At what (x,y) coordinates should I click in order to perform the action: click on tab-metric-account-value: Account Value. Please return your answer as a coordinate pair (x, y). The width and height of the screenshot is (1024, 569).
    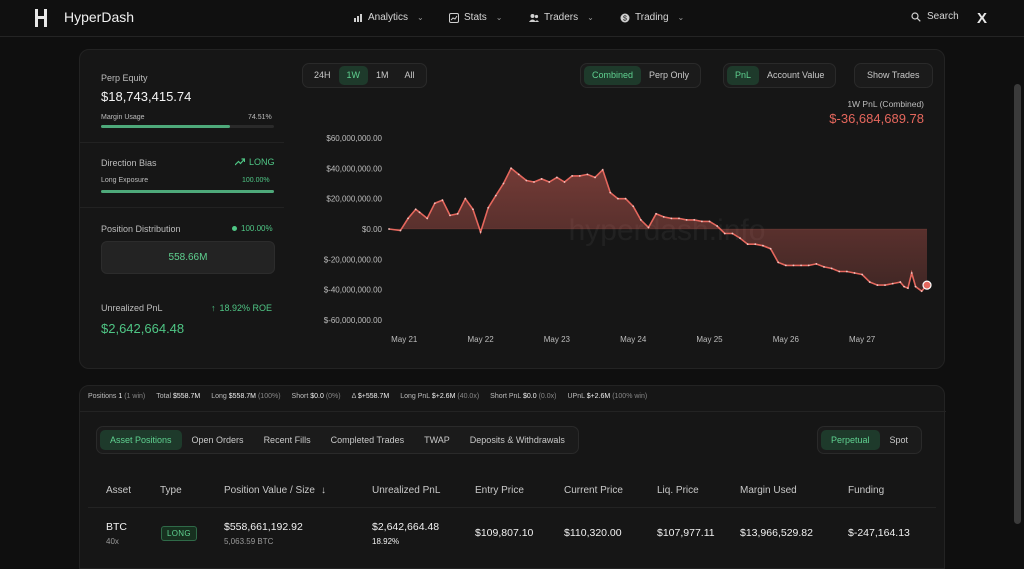
    Looking at the image, I should click on (795, 75).